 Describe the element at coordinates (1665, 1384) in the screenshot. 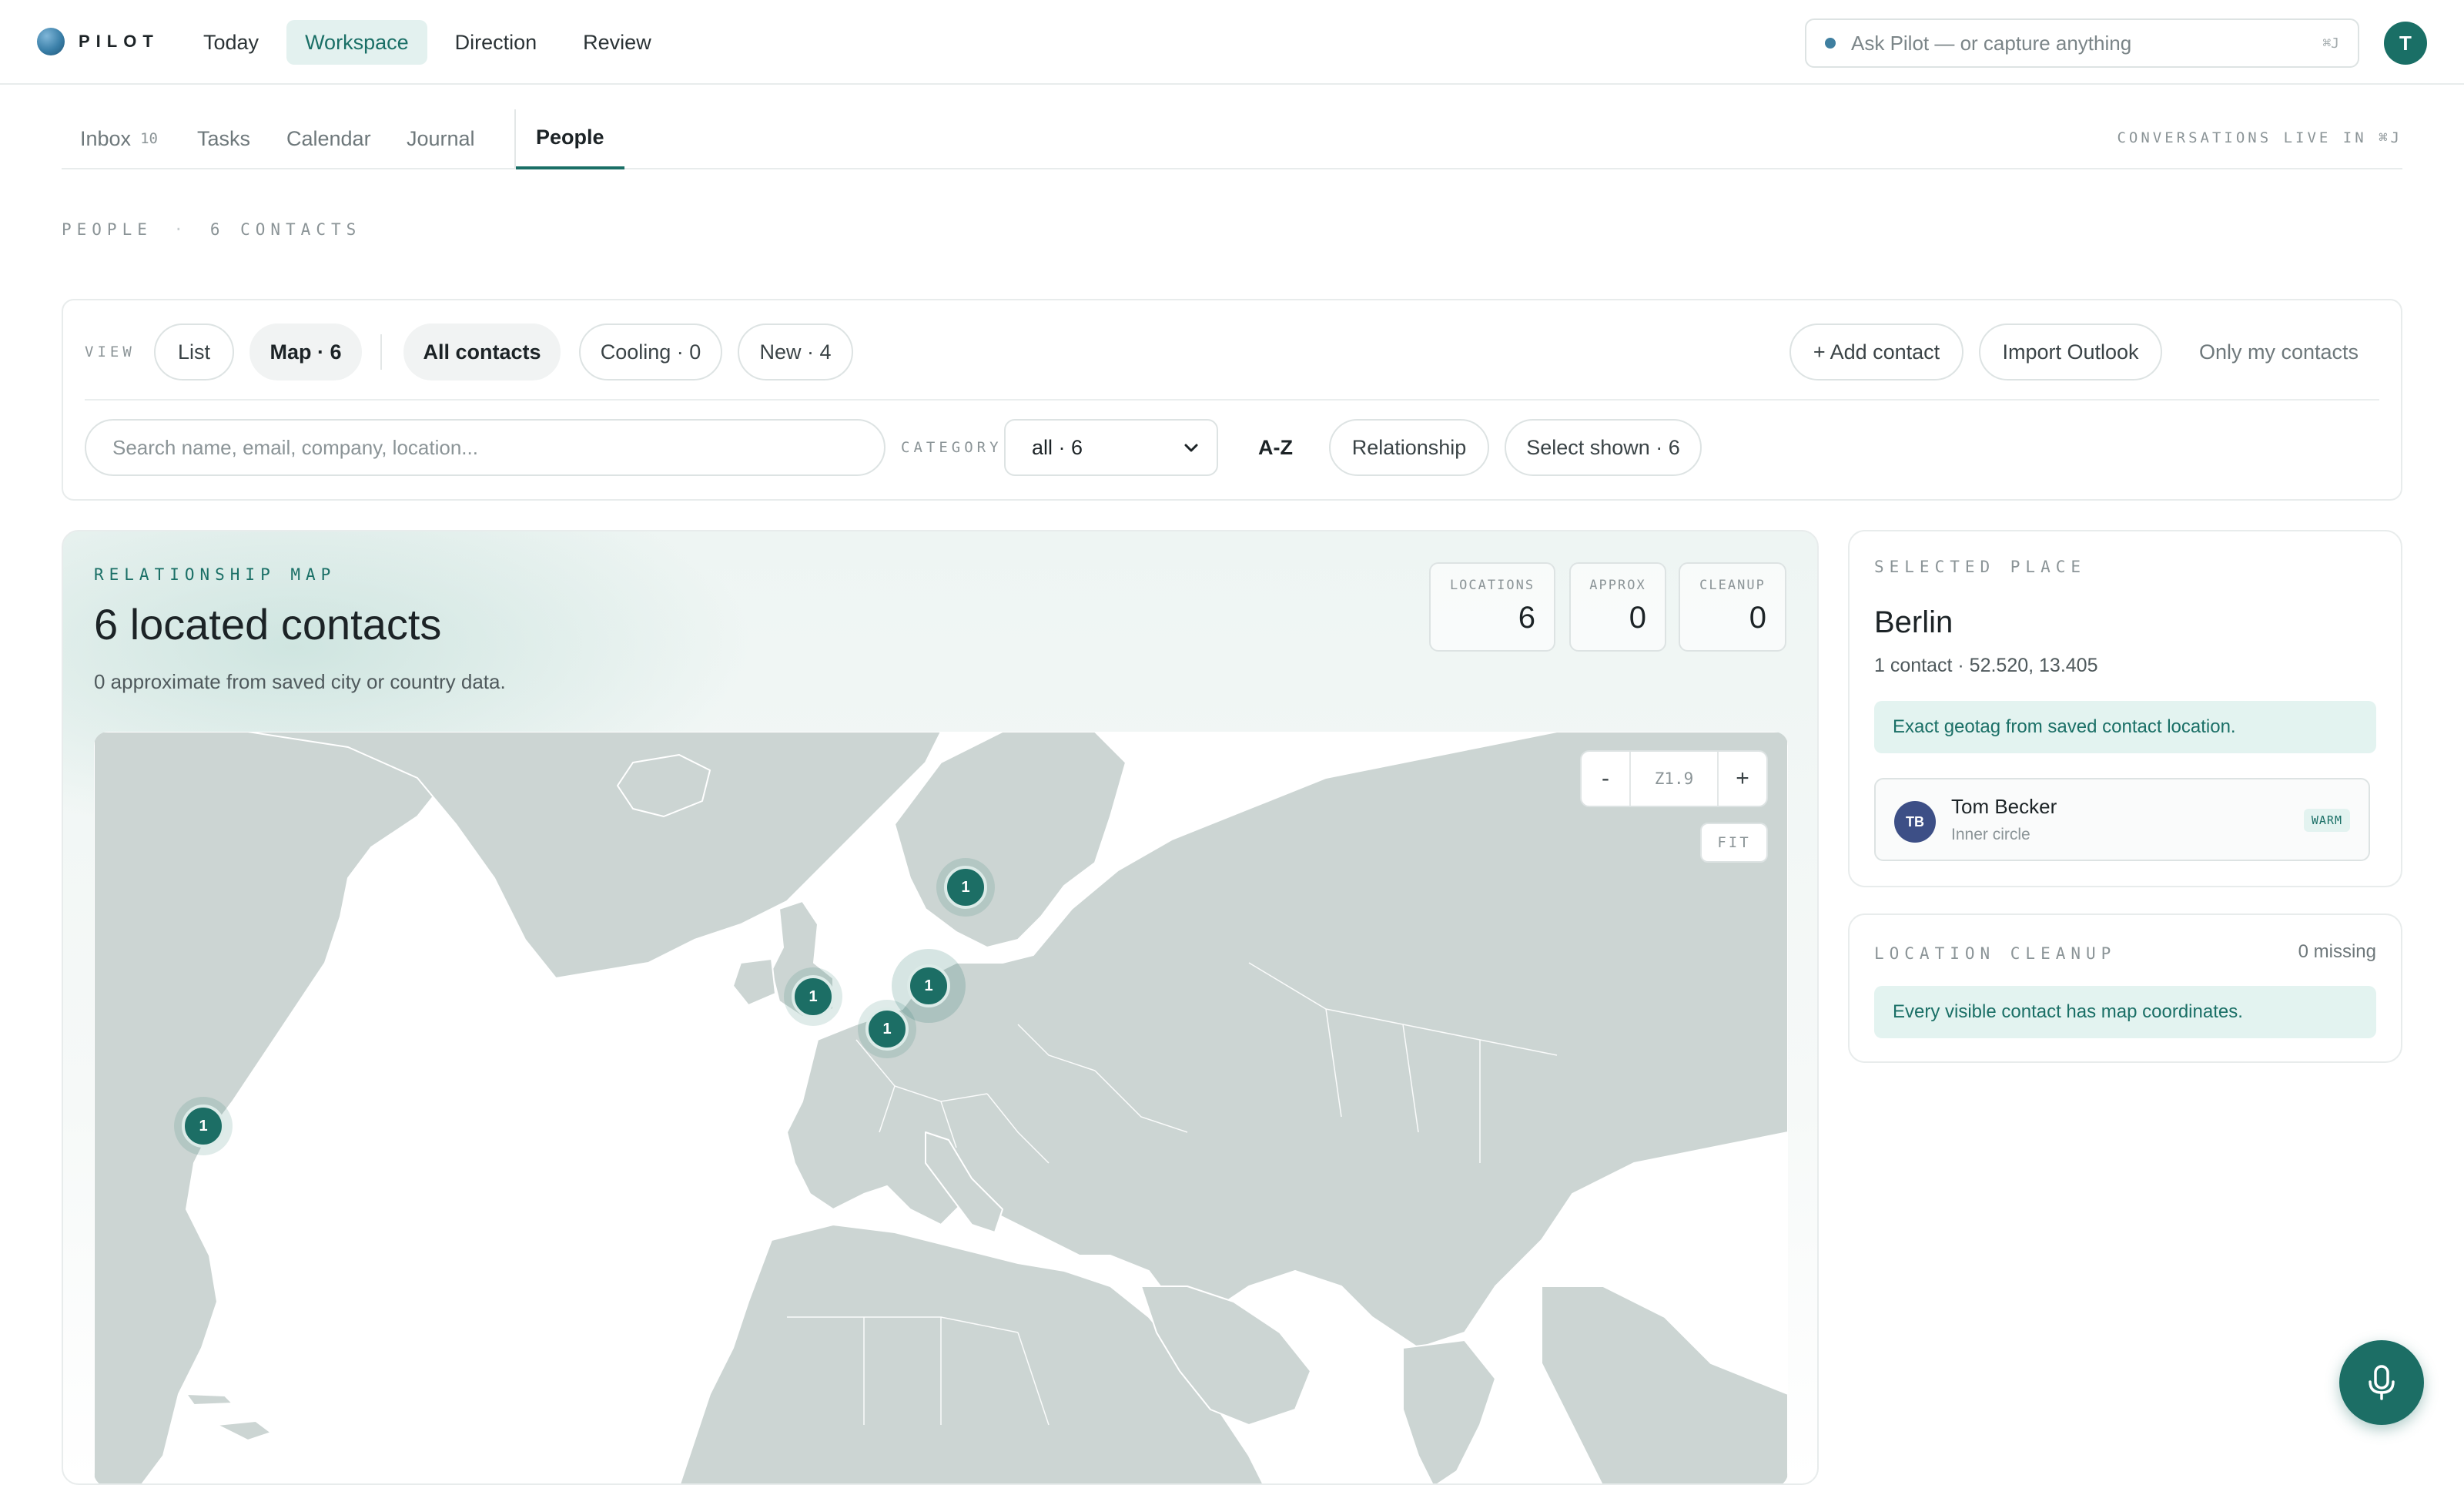

I see `land-se-asia` at that location.